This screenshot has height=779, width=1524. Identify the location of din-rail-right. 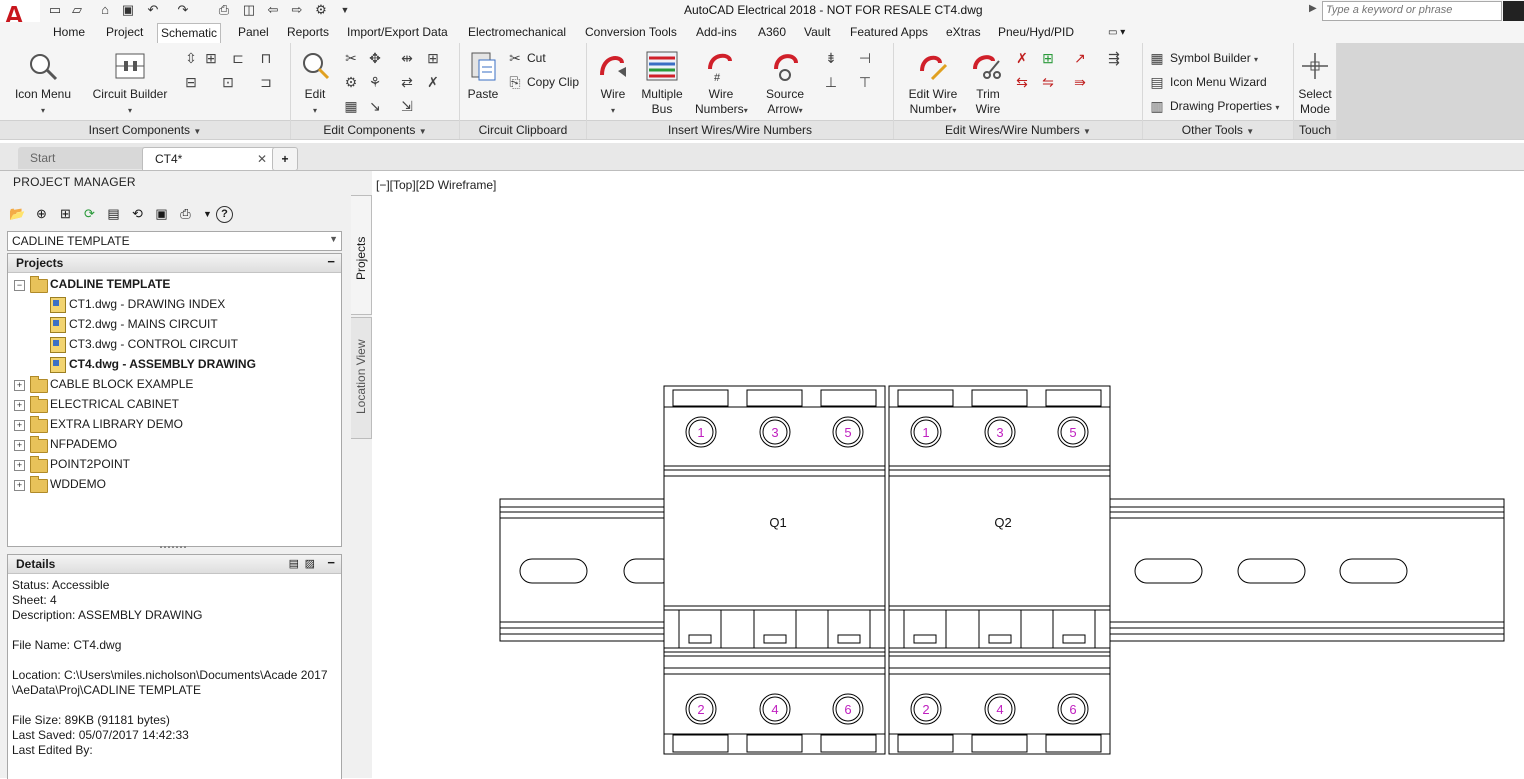
(1307, 570).